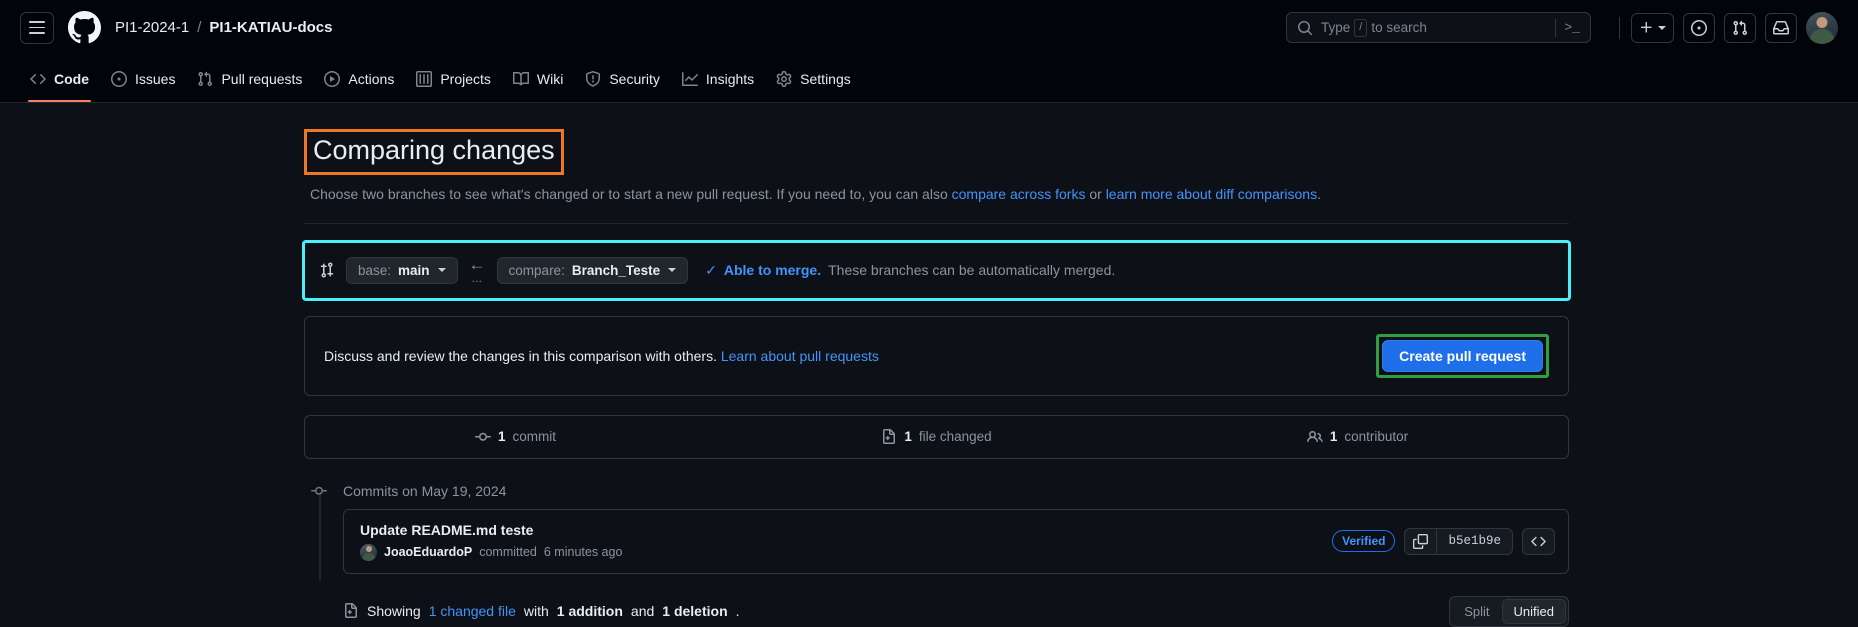  I want to click on stat-files-changed: 1 file changed, so click(936, 436).